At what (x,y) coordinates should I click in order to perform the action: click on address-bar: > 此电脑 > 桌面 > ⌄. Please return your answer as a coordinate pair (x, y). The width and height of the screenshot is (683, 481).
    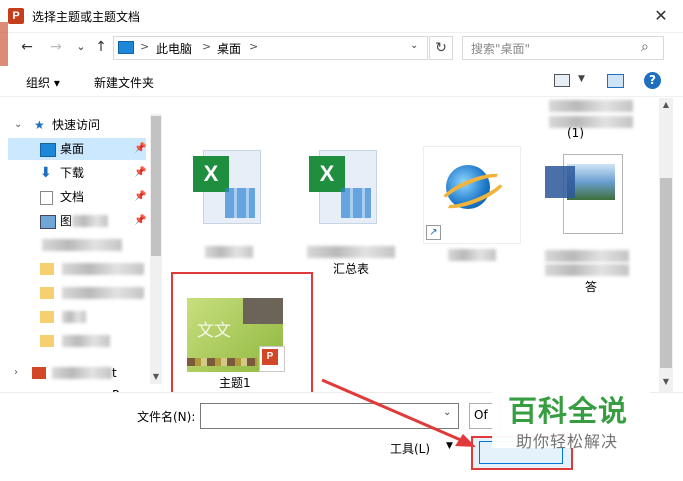
    Looking at the image, I should click on (270, 48).